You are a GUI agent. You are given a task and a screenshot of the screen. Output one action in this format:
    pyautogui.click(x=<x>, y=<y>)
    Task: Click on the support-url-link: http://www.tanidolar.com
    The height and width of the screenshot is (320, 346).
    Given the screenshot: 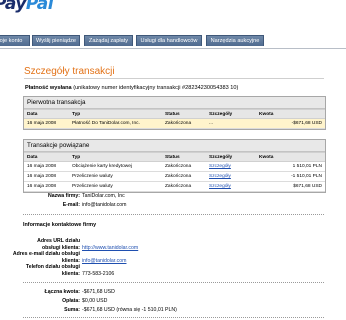 What is the action you would take?
    pyautogui.click(x=110, y=248)
    